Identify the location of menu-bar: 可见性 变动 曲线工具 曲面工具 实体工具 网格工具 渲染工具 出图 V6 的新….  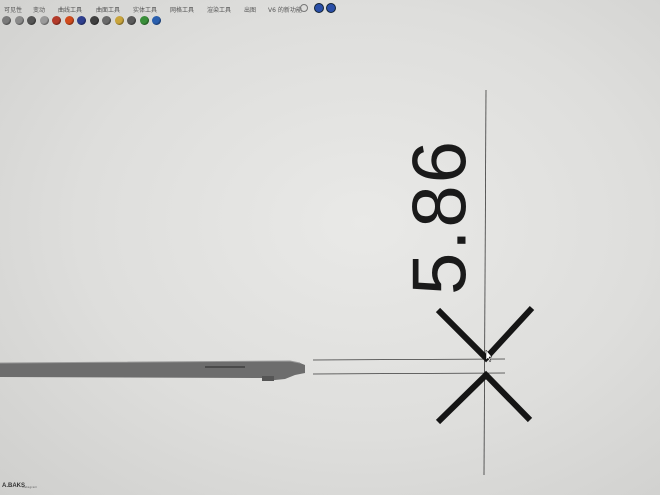
(330, 9).